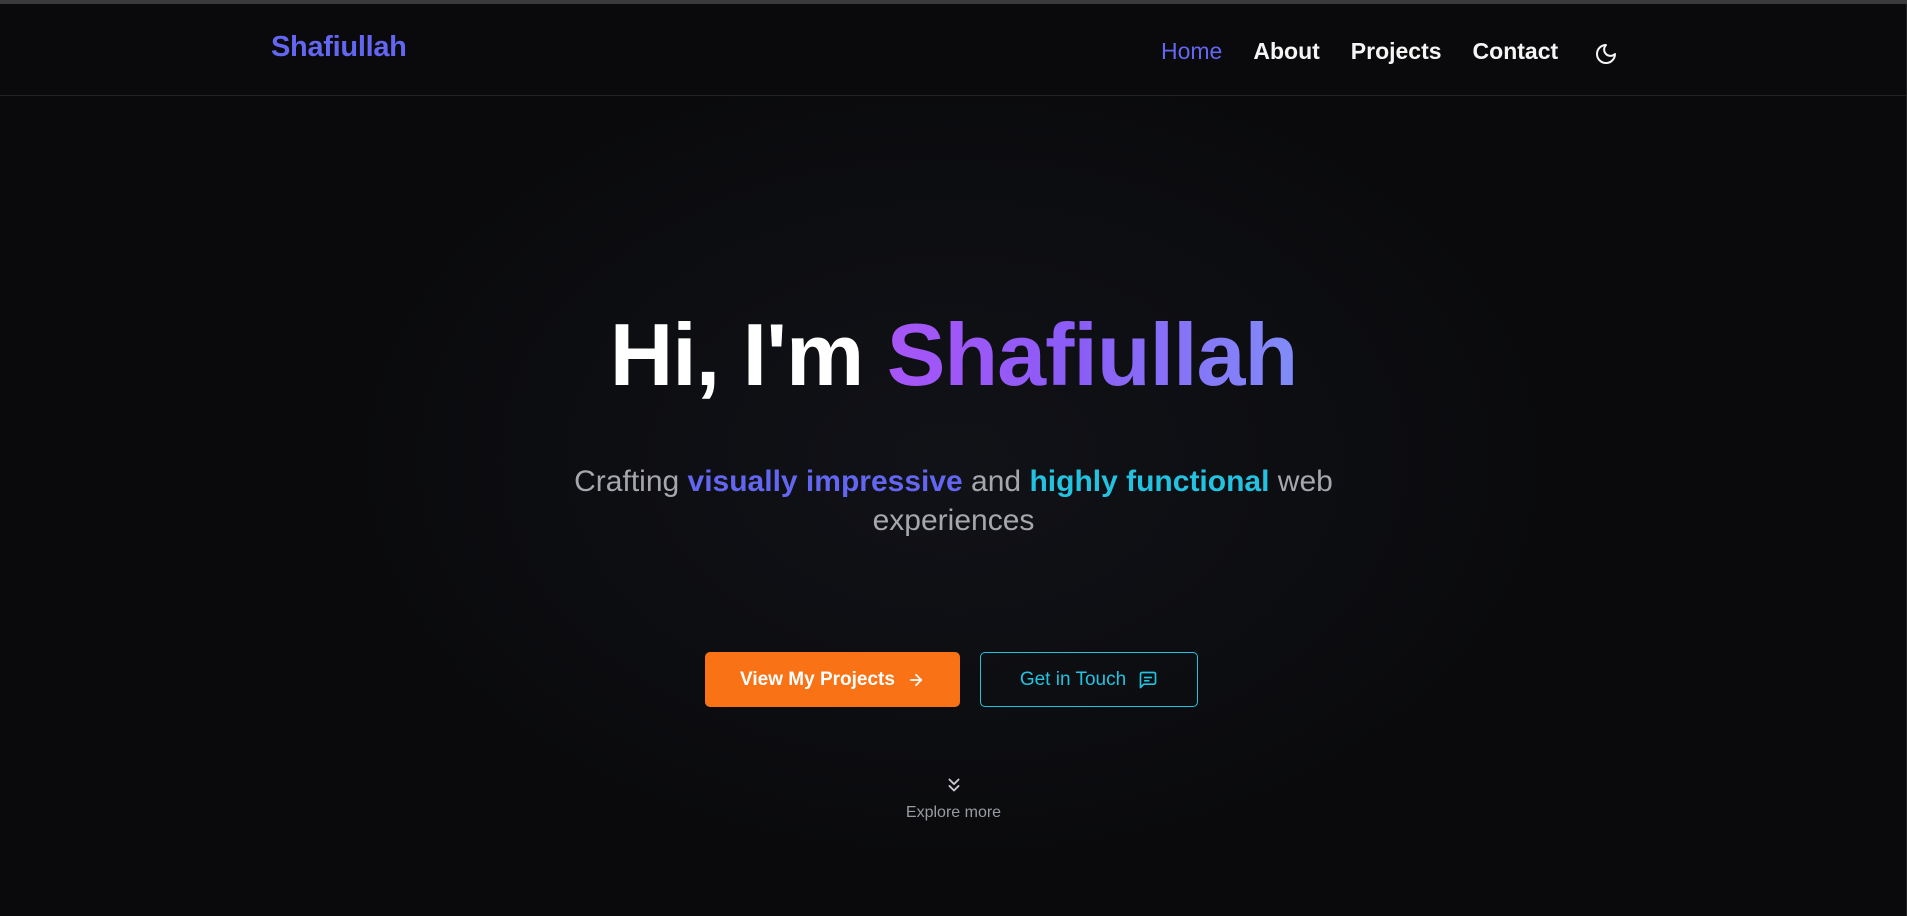 This screenshot has height=916, width=1907. What do you see at coordinates (996, 481) in the screenshot?
I see `subtitle-text: and` at bounding box center [996, 481].